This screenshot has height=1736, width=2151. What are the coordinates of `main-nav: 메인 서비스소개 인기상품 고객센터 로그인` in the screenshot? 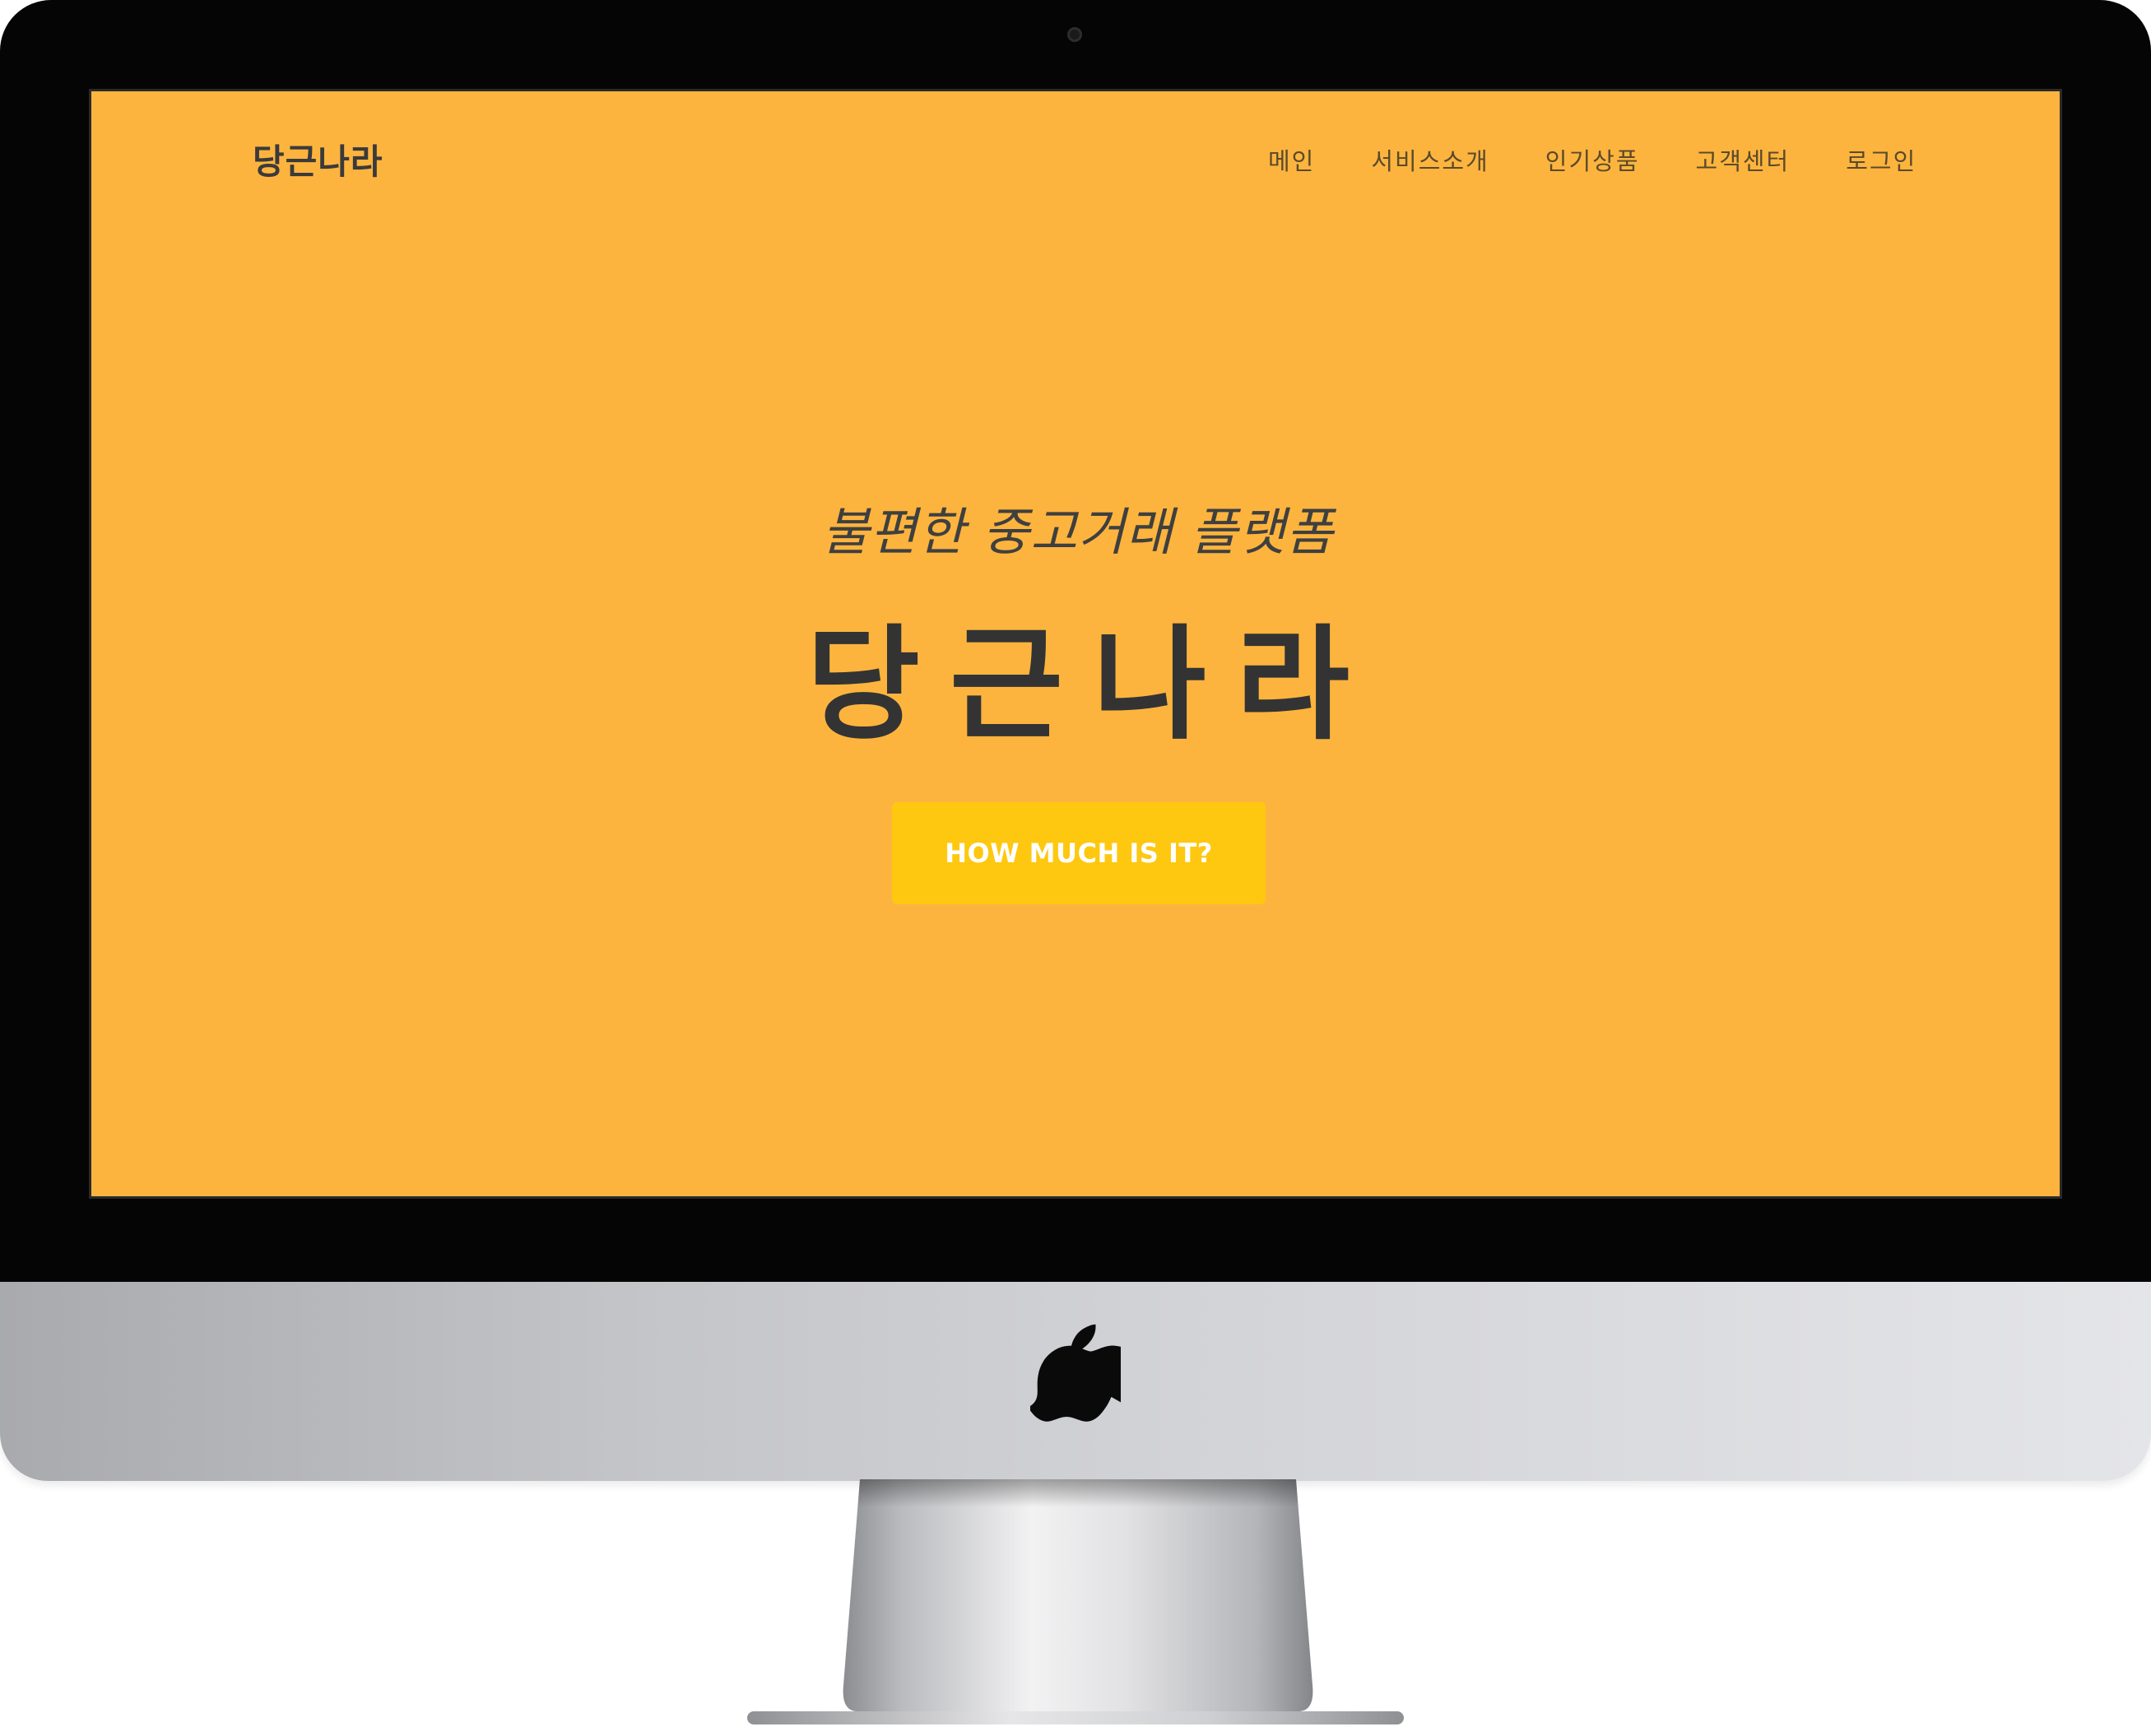 It's located at (1592, 159).